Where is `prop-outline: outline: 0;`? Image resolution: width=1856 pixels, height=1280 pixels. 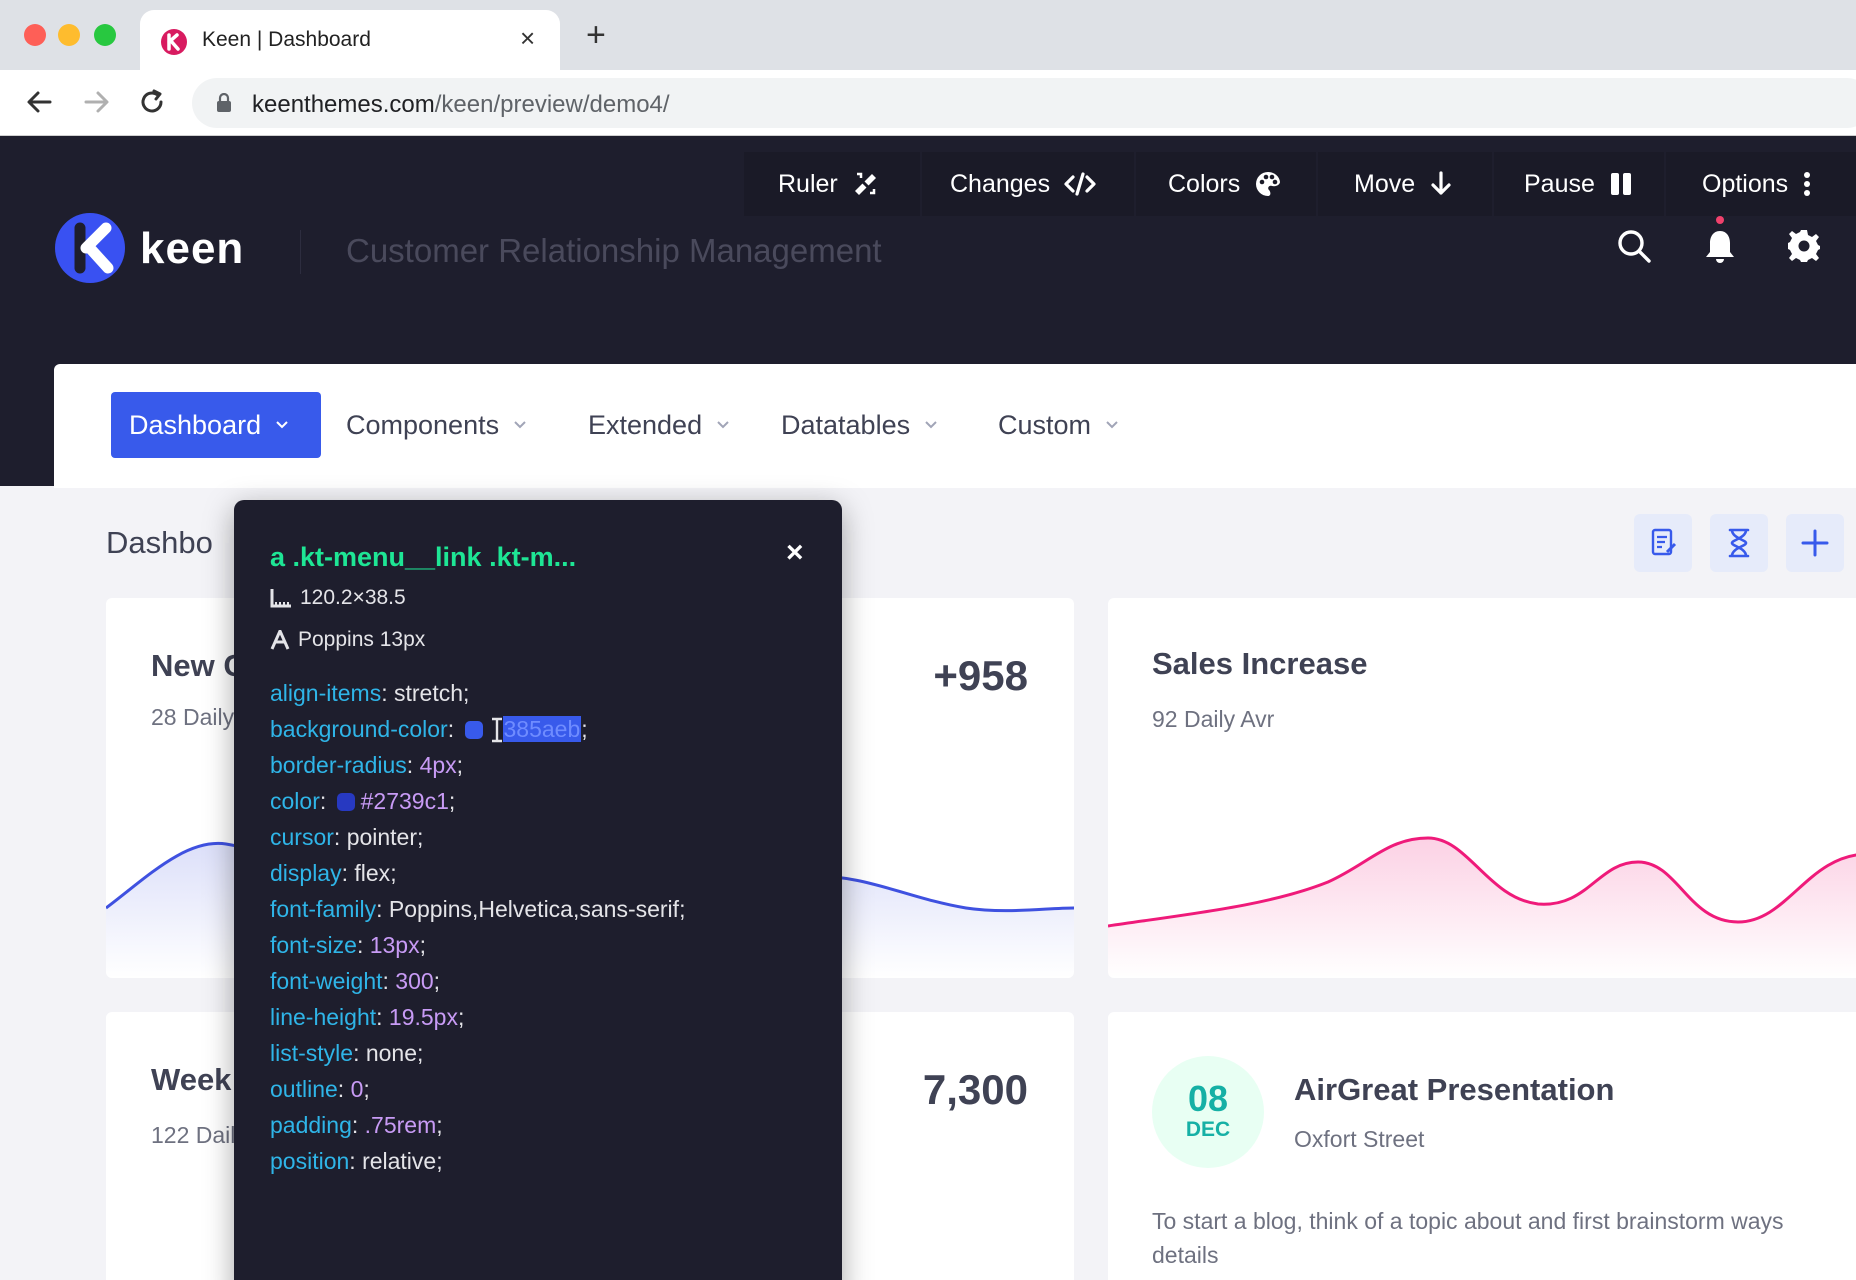
prop-outline: outline: 0; is located at coordinates (320, 1089).